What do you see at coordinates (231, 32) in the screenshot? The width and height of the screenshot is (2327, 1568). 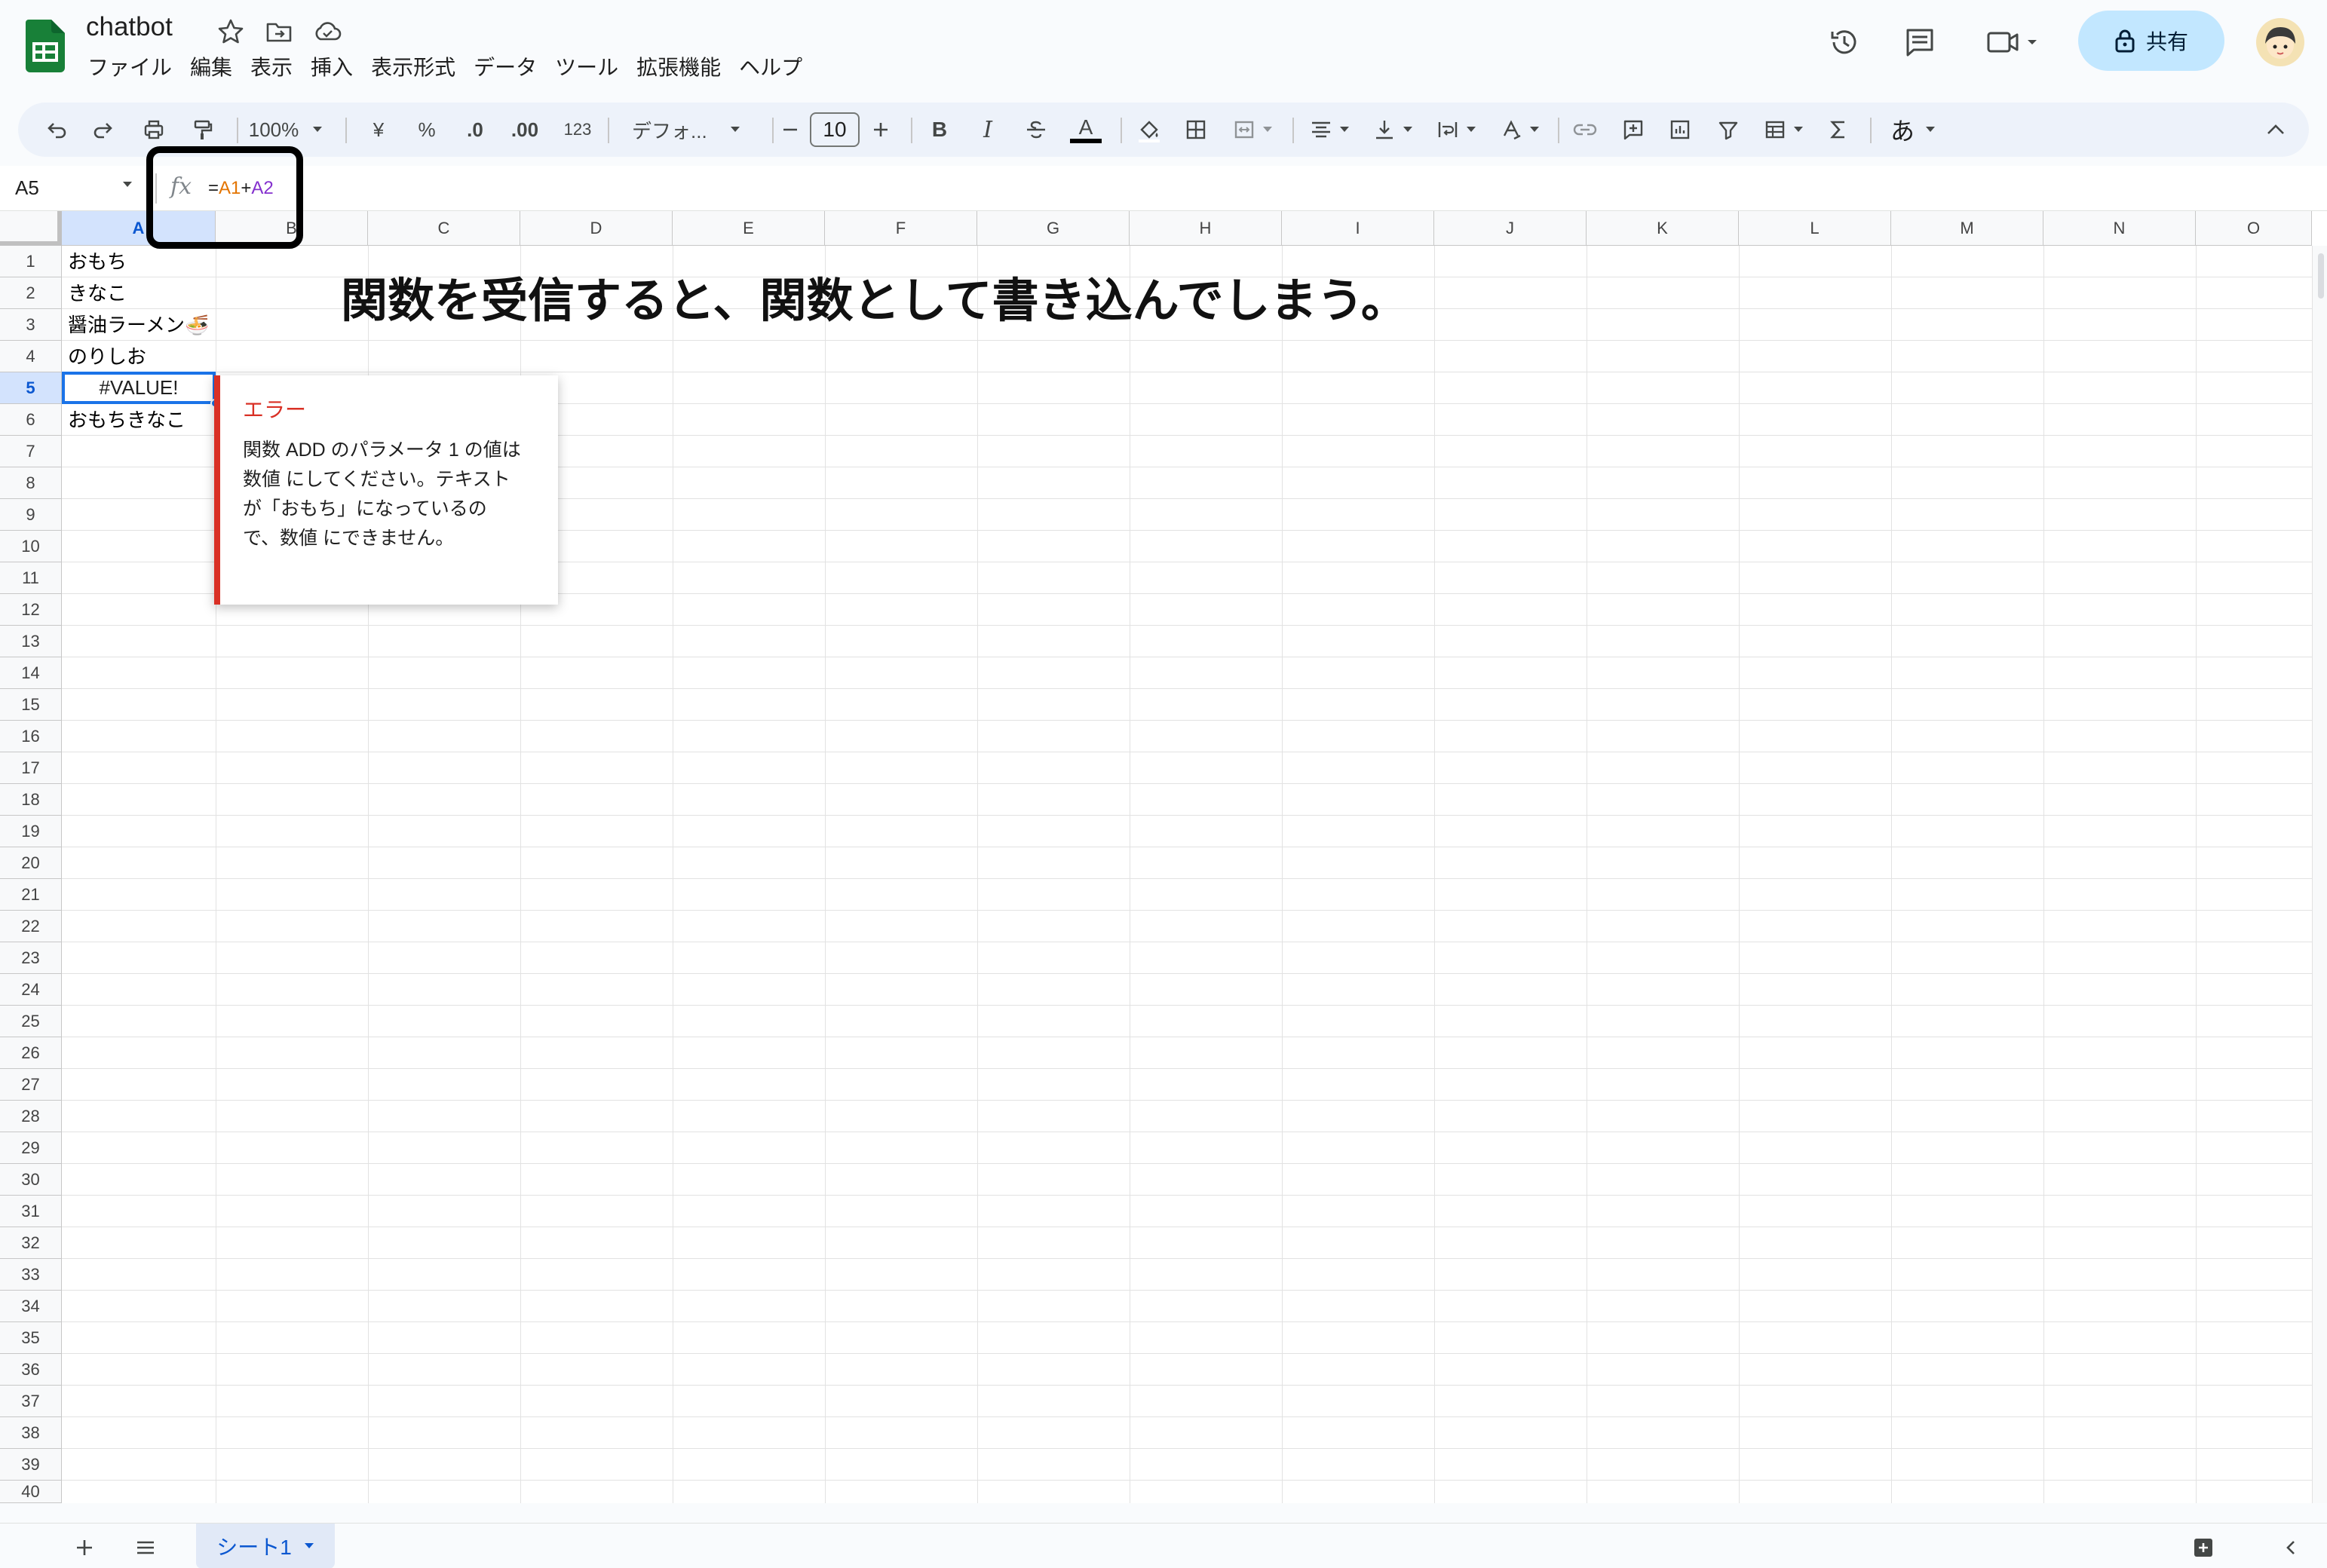 I see `star-icon` at bounding box center [231, 32].